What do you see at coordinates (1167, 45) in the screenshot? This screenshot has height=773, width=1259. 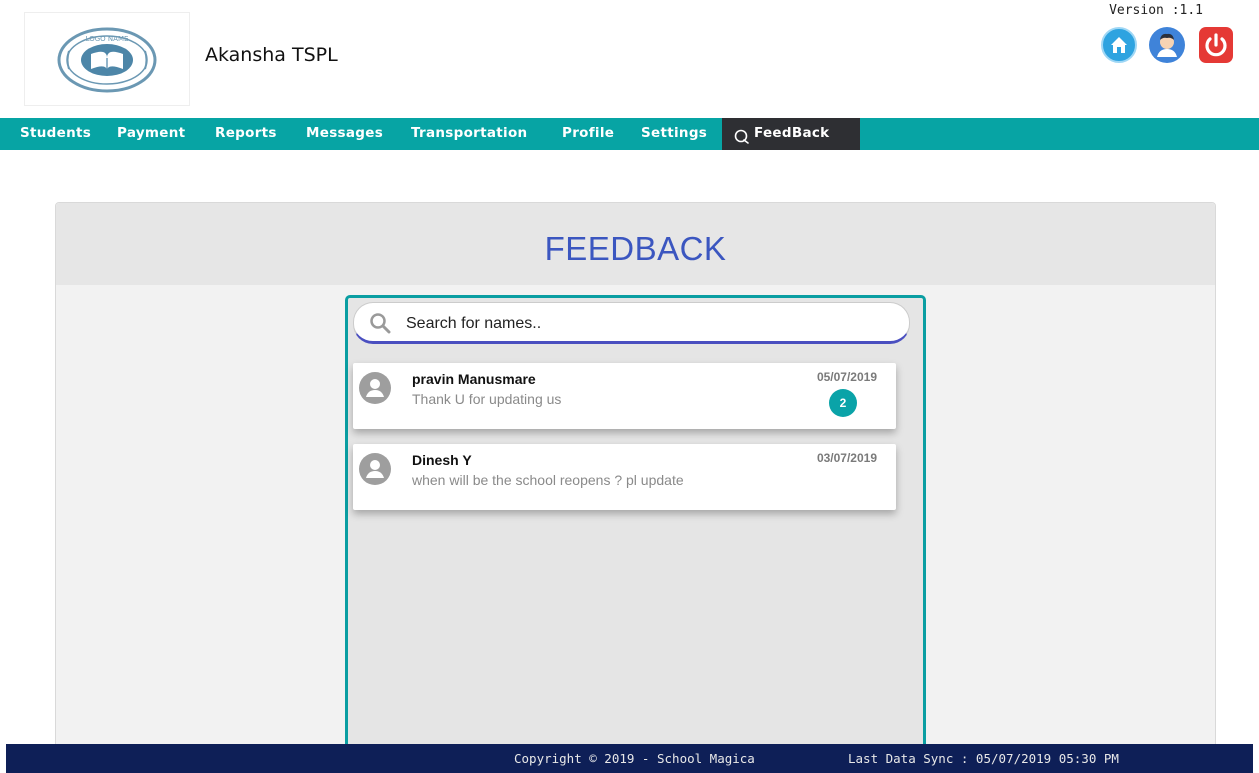 I see `user-profile-icon` at bounding box center [1167, 45].